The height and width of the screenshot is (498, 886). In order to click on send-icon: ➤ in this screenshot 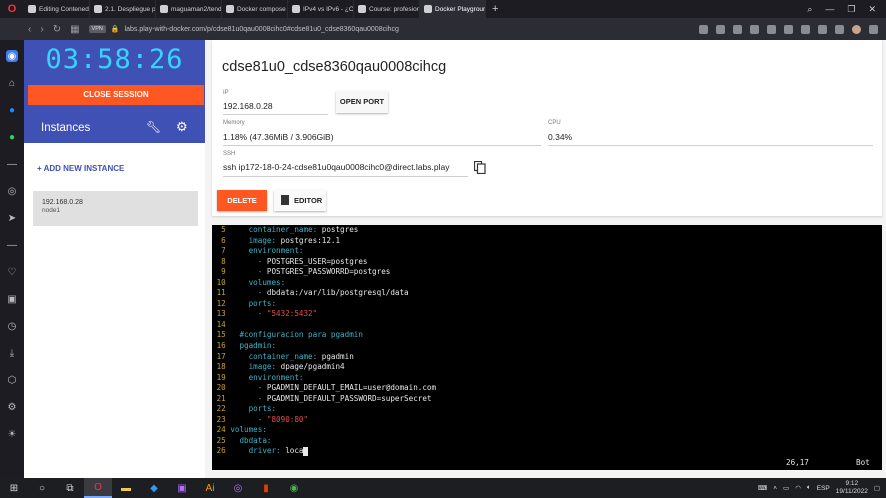, I will do `click(12, 218)`.